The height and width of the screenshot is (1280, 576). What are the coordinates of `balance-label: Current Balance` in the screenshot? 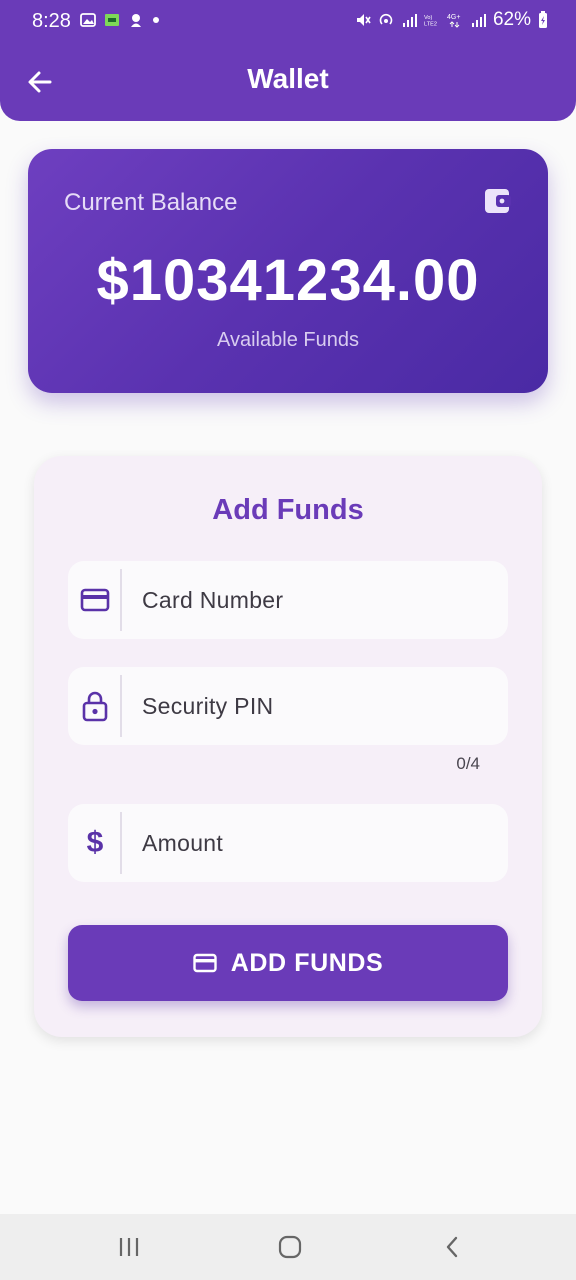 It's located at (151, 202).